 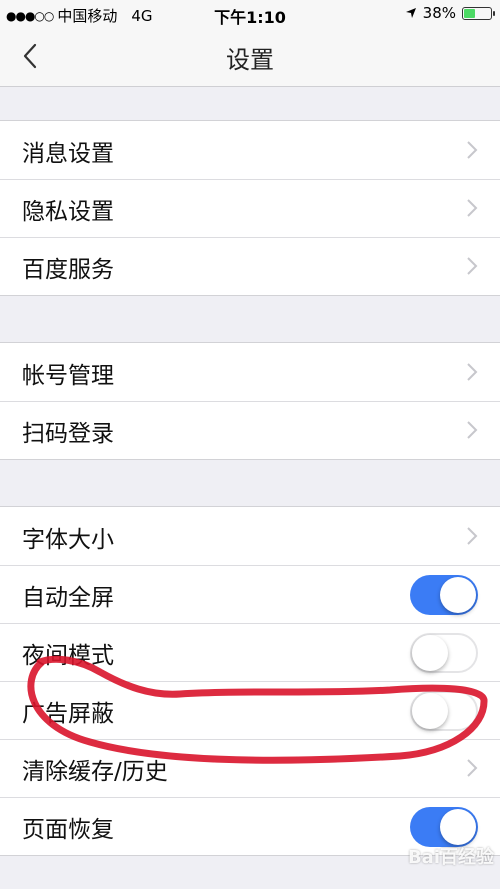 What do you see at coordinates (250, 14) in the screenshot?
I see `status-bar: ●●●○○ 中国移动 4G 下午1:10 38%` at bounding box center [250, 14].